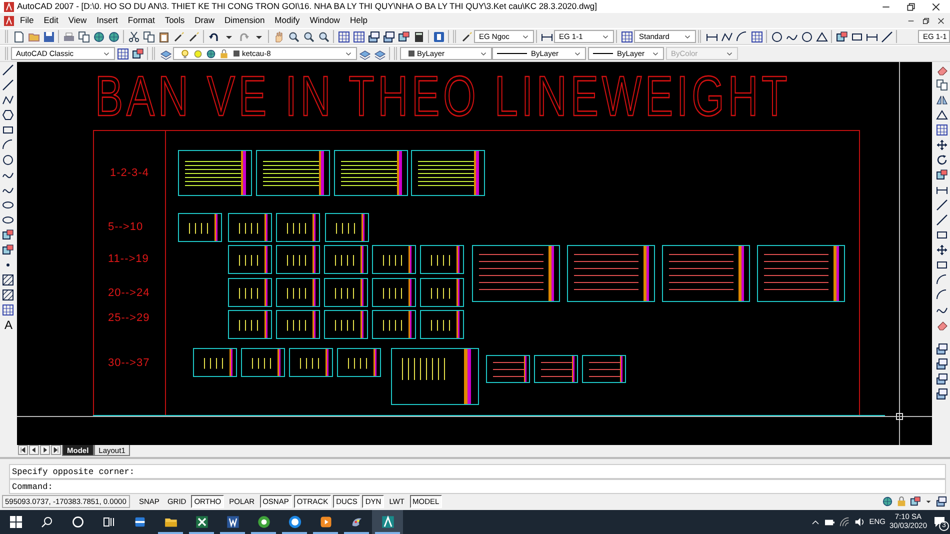 The height and width of the screenshot is (534, 950). What do you see at coordinates (860, 522) in the screenshot?
I see `speaker-icon` at bounding box center [860, 522].